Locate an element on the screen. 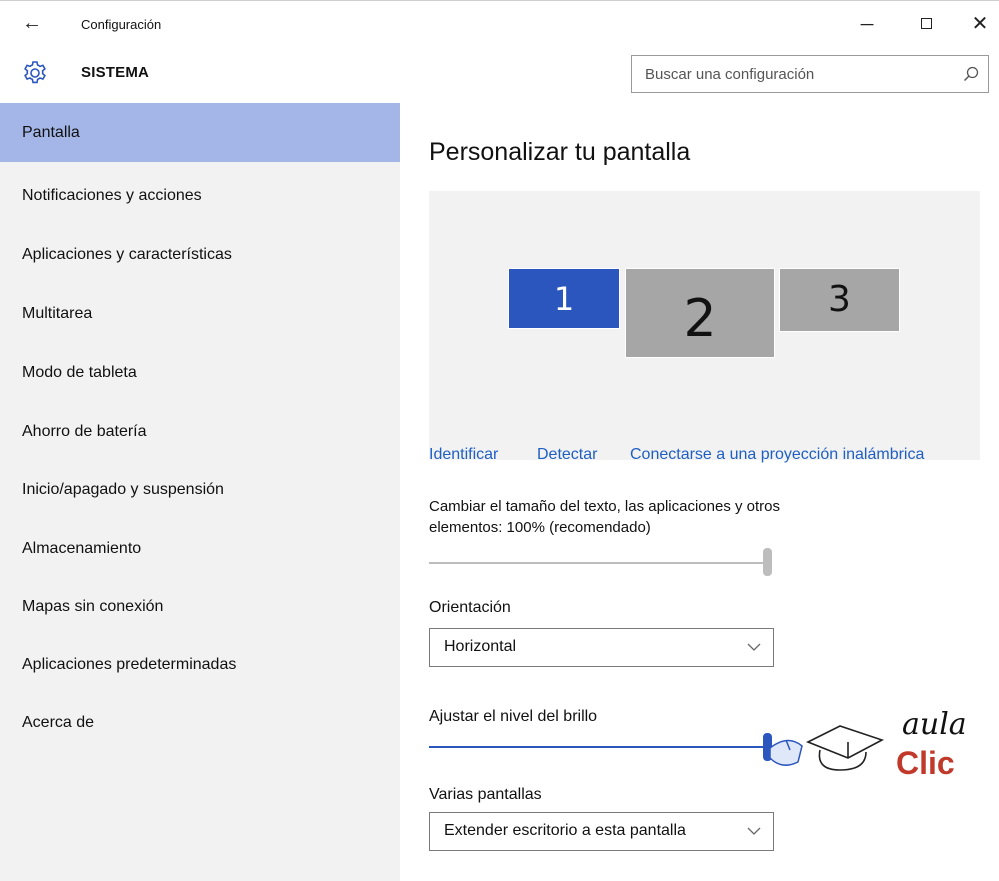 The height and width of the screenshot is (881, 999). sidebar-item-pantalla: Pantalla is located at coordinates (200, 132).